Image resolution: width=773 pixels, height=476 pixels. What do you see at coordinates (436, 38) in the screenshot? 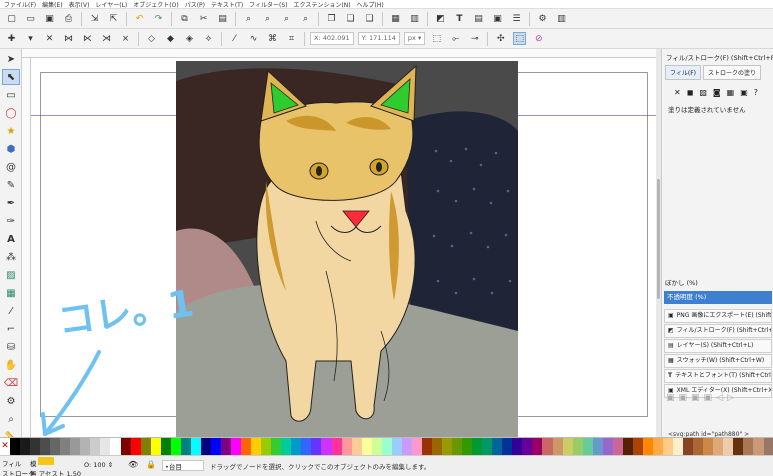
I see `show-transform-handles-icon: ⬚` at bounding box center [436, 38].